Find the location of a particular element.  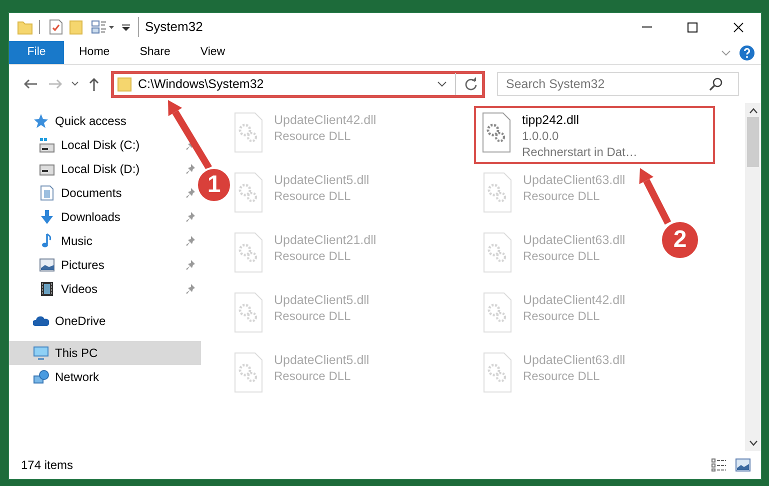

search-icon is located at coordinates (716, 84).